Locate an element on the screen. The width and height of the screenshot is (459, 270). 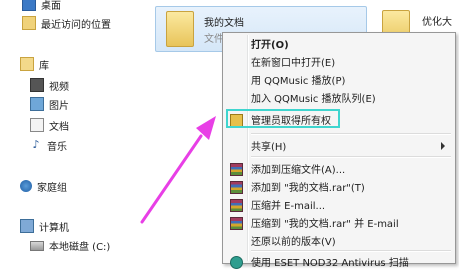
computer-icon is located at coordinates (27, 226).